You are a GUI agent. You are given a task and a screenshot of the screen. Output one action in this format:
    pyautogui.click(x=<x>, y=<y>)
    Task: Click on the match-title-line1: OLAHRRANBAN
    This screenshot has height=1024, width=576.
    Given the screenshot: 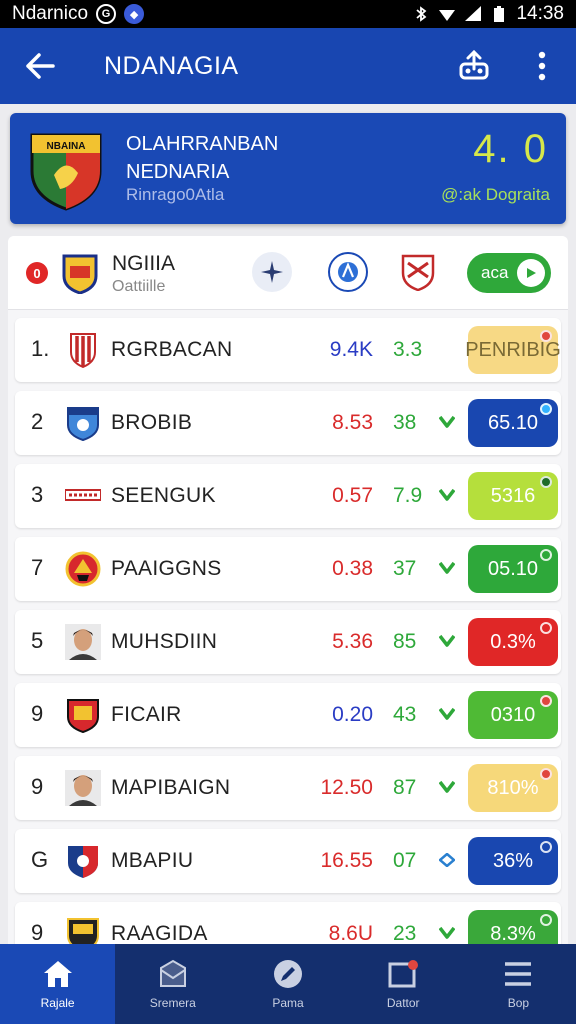 What is the action you would take?
    pyautogui.click(x=202, y=144)
    